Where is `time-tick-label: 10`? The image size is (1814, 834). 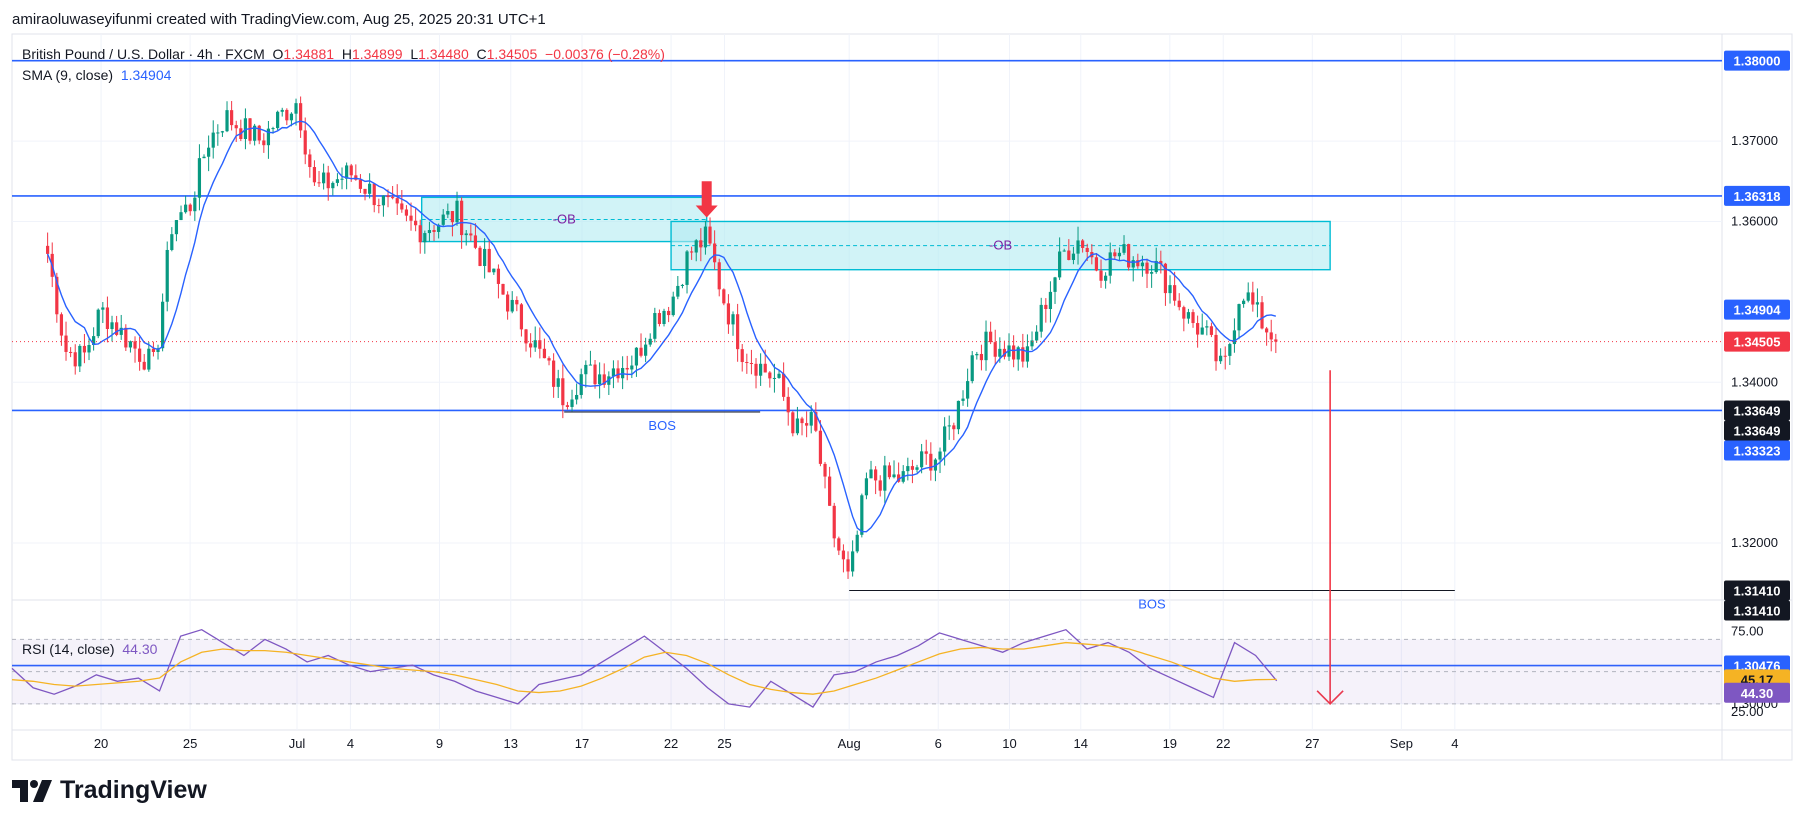 time-tick-label: 10 is located at coordinates (1009, 743).